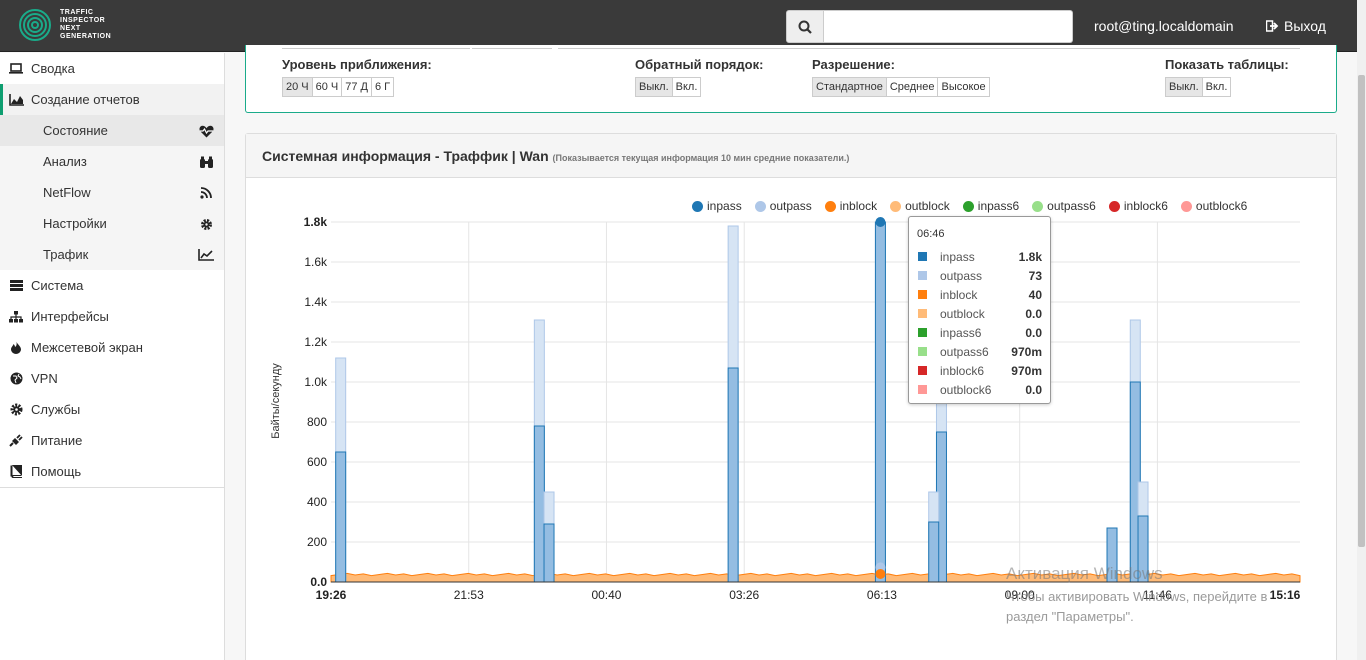  Describe the element at coordinates (297, 87) in the screenshot. I see `zoom-20h-button: 20 Ч` at that location.